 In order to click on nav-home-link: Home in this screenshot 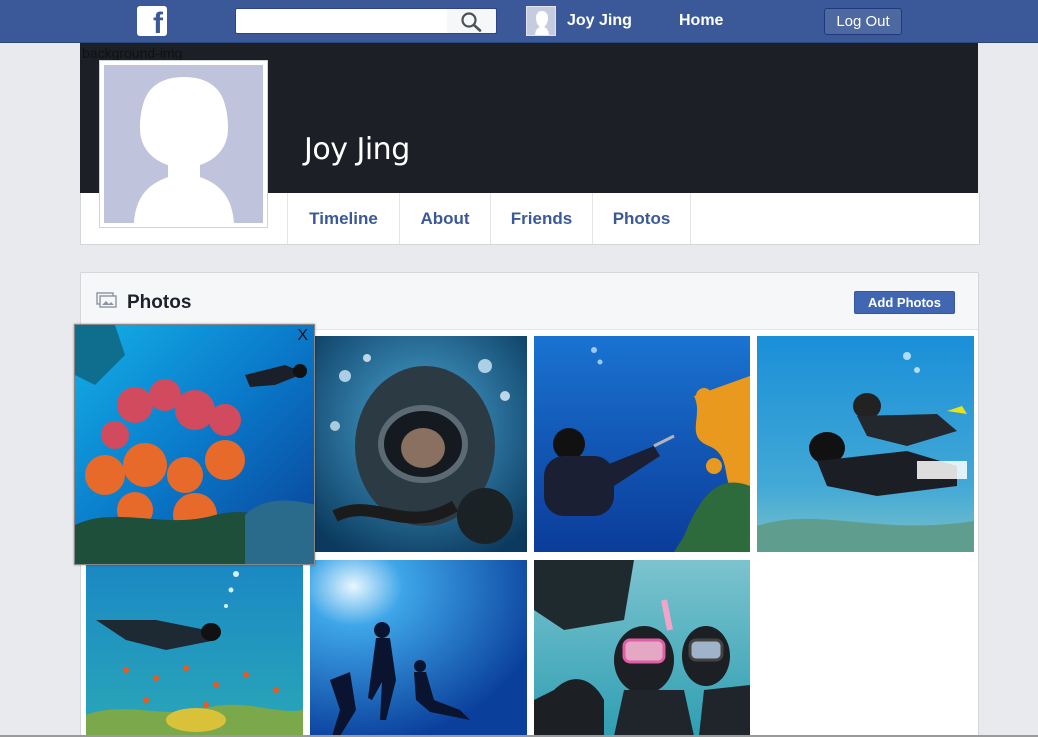, I will do `click(701, 21)`.